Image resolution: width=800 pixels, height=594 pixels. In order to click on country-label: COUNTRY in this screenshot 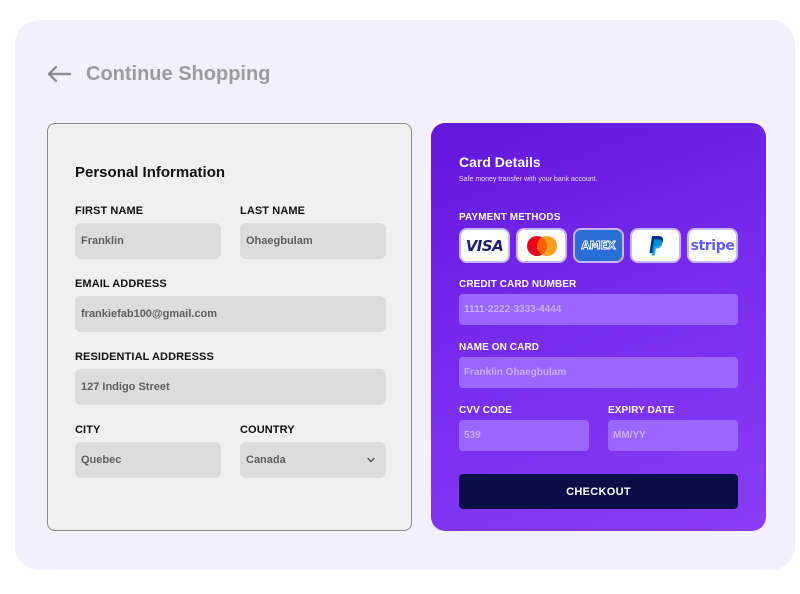, I will do `click(267, 430)`.